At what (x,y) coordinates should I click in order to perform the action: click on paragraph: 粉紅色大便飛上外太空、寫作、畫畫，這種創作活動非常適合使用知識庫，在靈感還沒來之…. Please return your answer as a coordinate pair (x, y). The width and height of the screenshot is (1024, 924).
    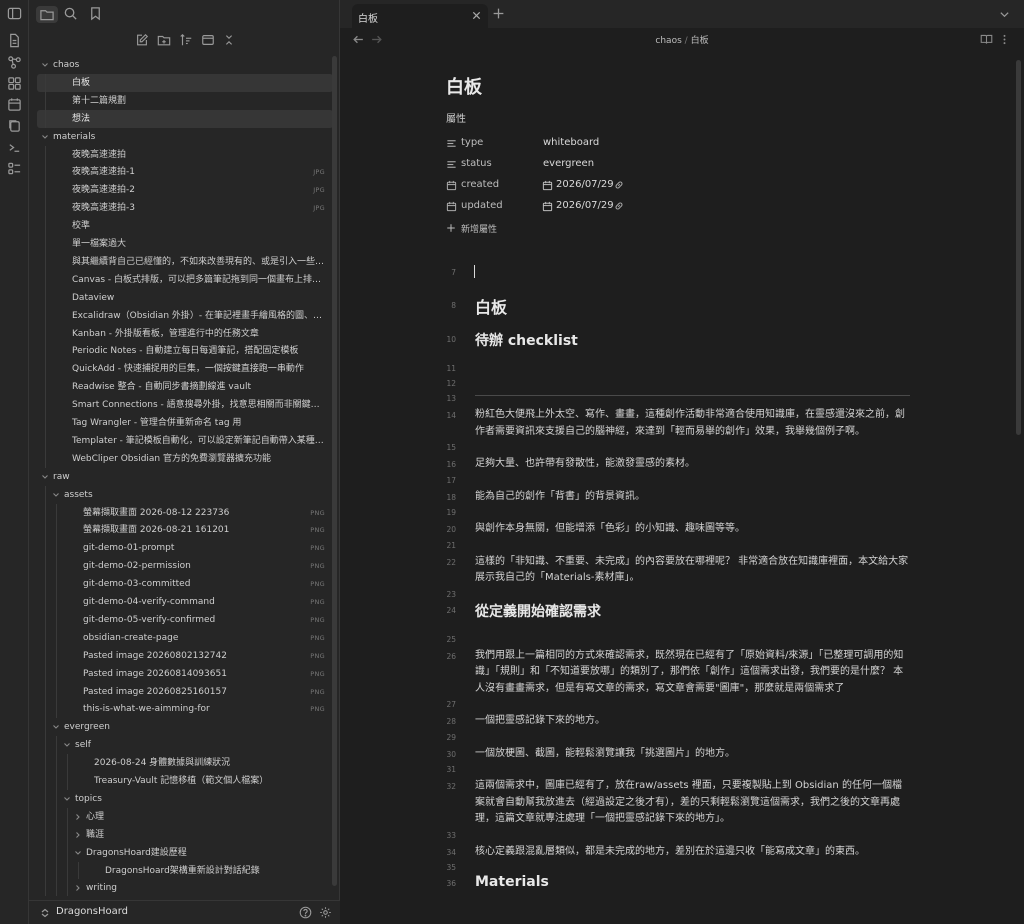
    Looking at the image, I should click on (692, 423).